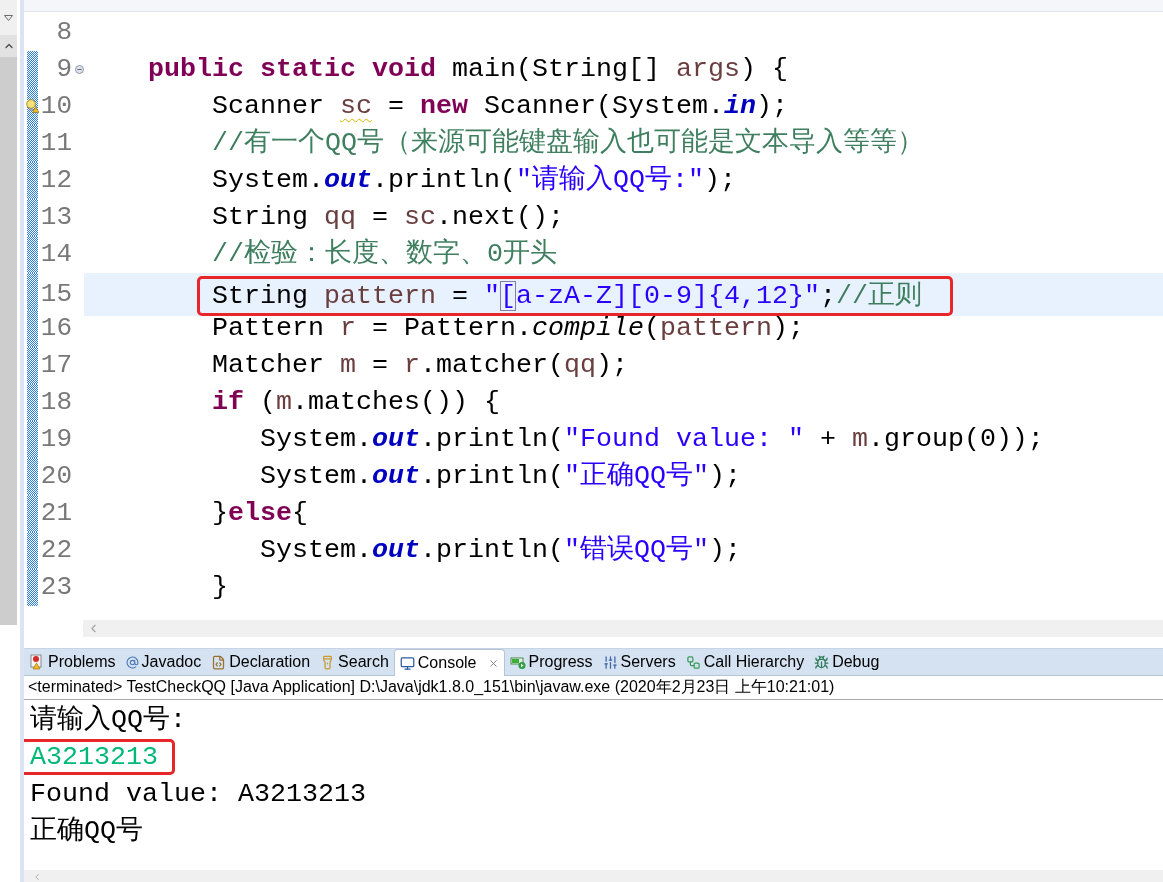  I want to click on code-line: System.out.println("错误QQ号");, so click(500, 550).